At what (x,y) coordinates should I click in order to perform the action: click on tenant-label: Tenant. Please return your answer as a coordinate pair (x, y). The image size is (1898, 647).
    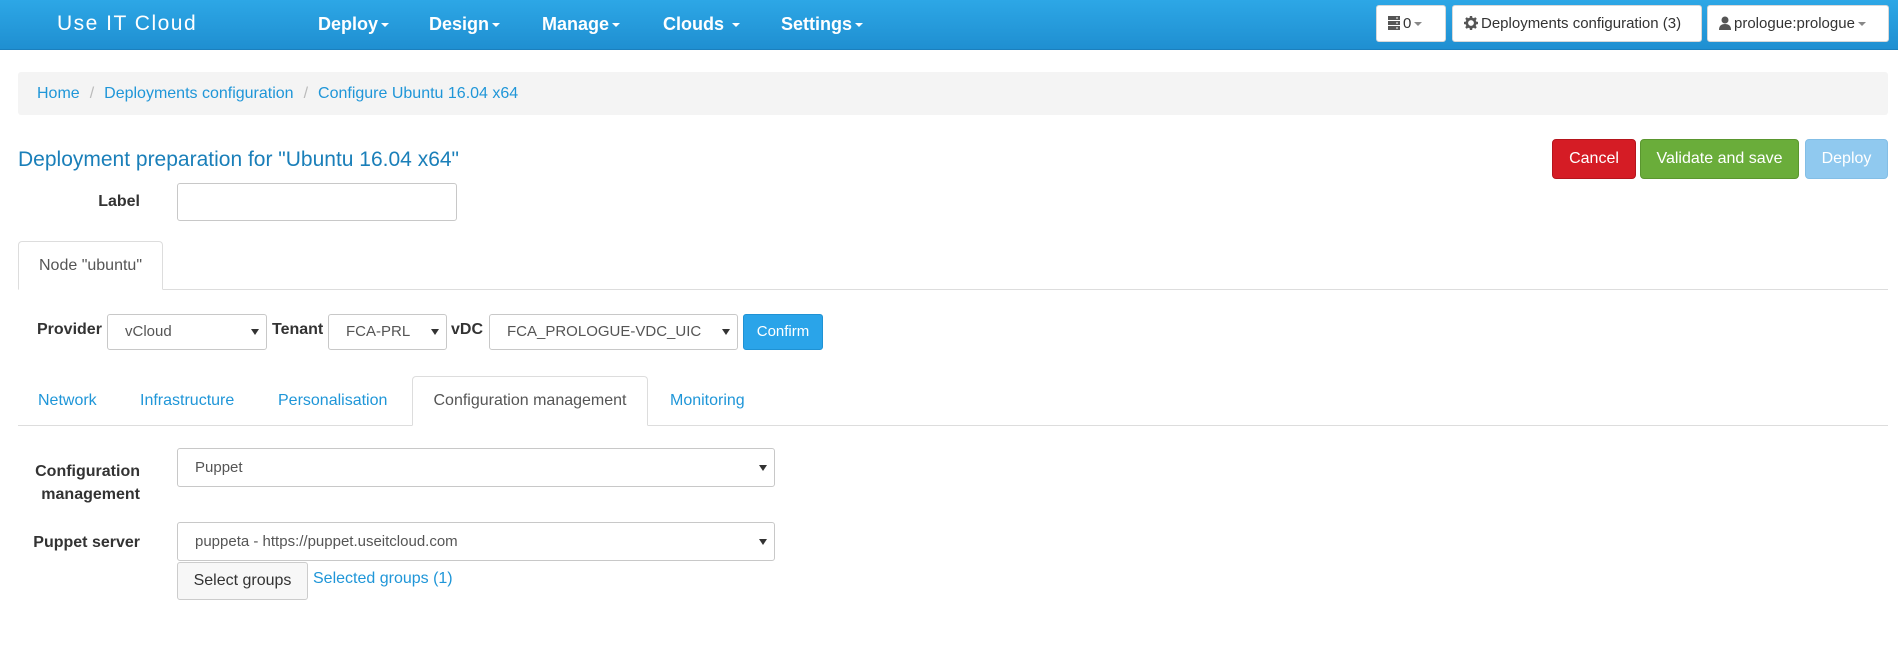
    Looking at the image, I should click on (298, 329).